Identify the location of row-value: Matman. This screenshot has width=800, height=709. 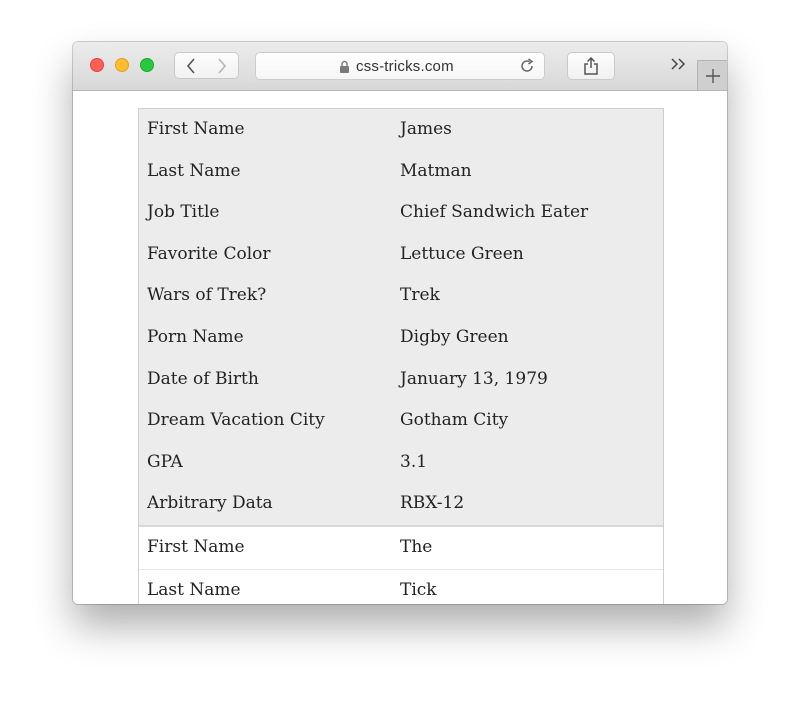
(436, 170).